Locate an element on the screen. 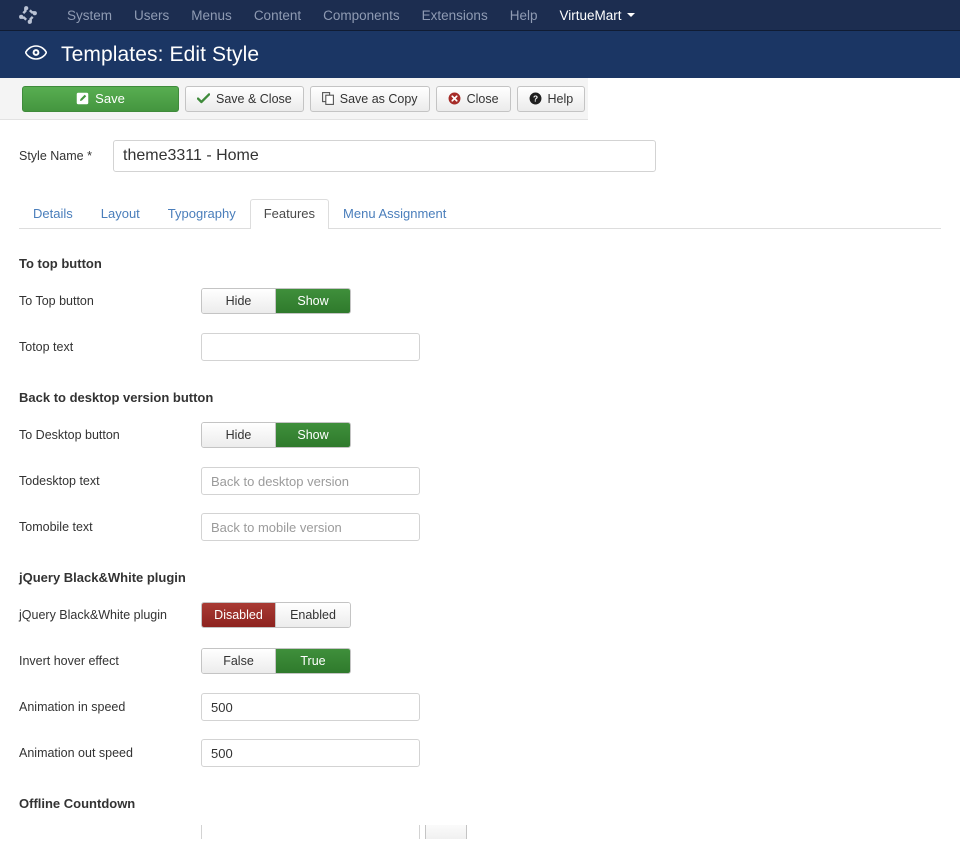 The width and height of the screenshot is (960, 856). style-name-label: Style Name * is located at coordinates (55, 156).